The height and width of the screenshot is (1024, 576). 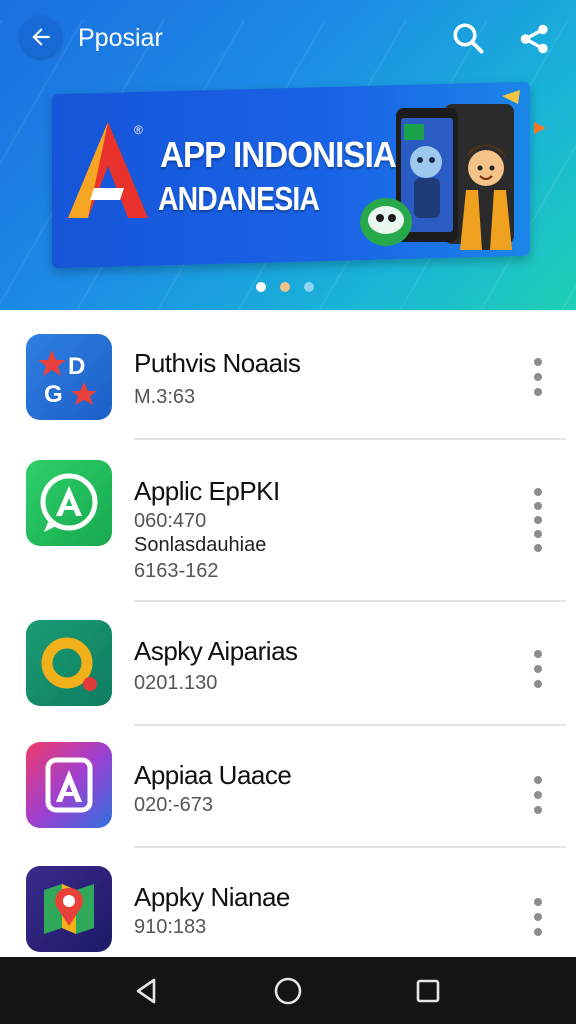 What do you see at coordinates (239, 198) in the screenshot?
I see `banner-subheadline: ANDANESIA` at bounding box center [239, 198].